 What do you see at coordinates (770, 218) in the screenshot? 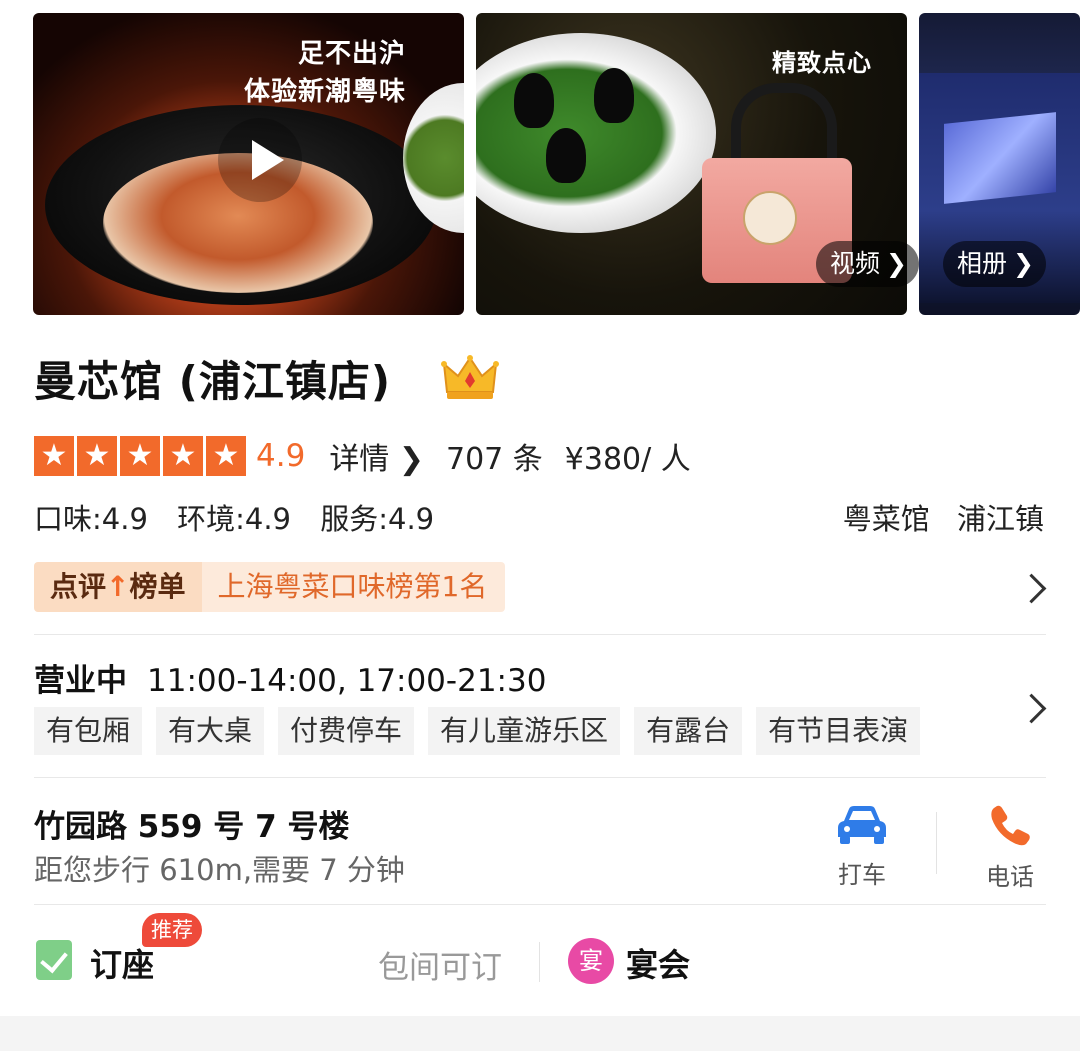
I see `pastry-logo` at bounding box center [770, 218].